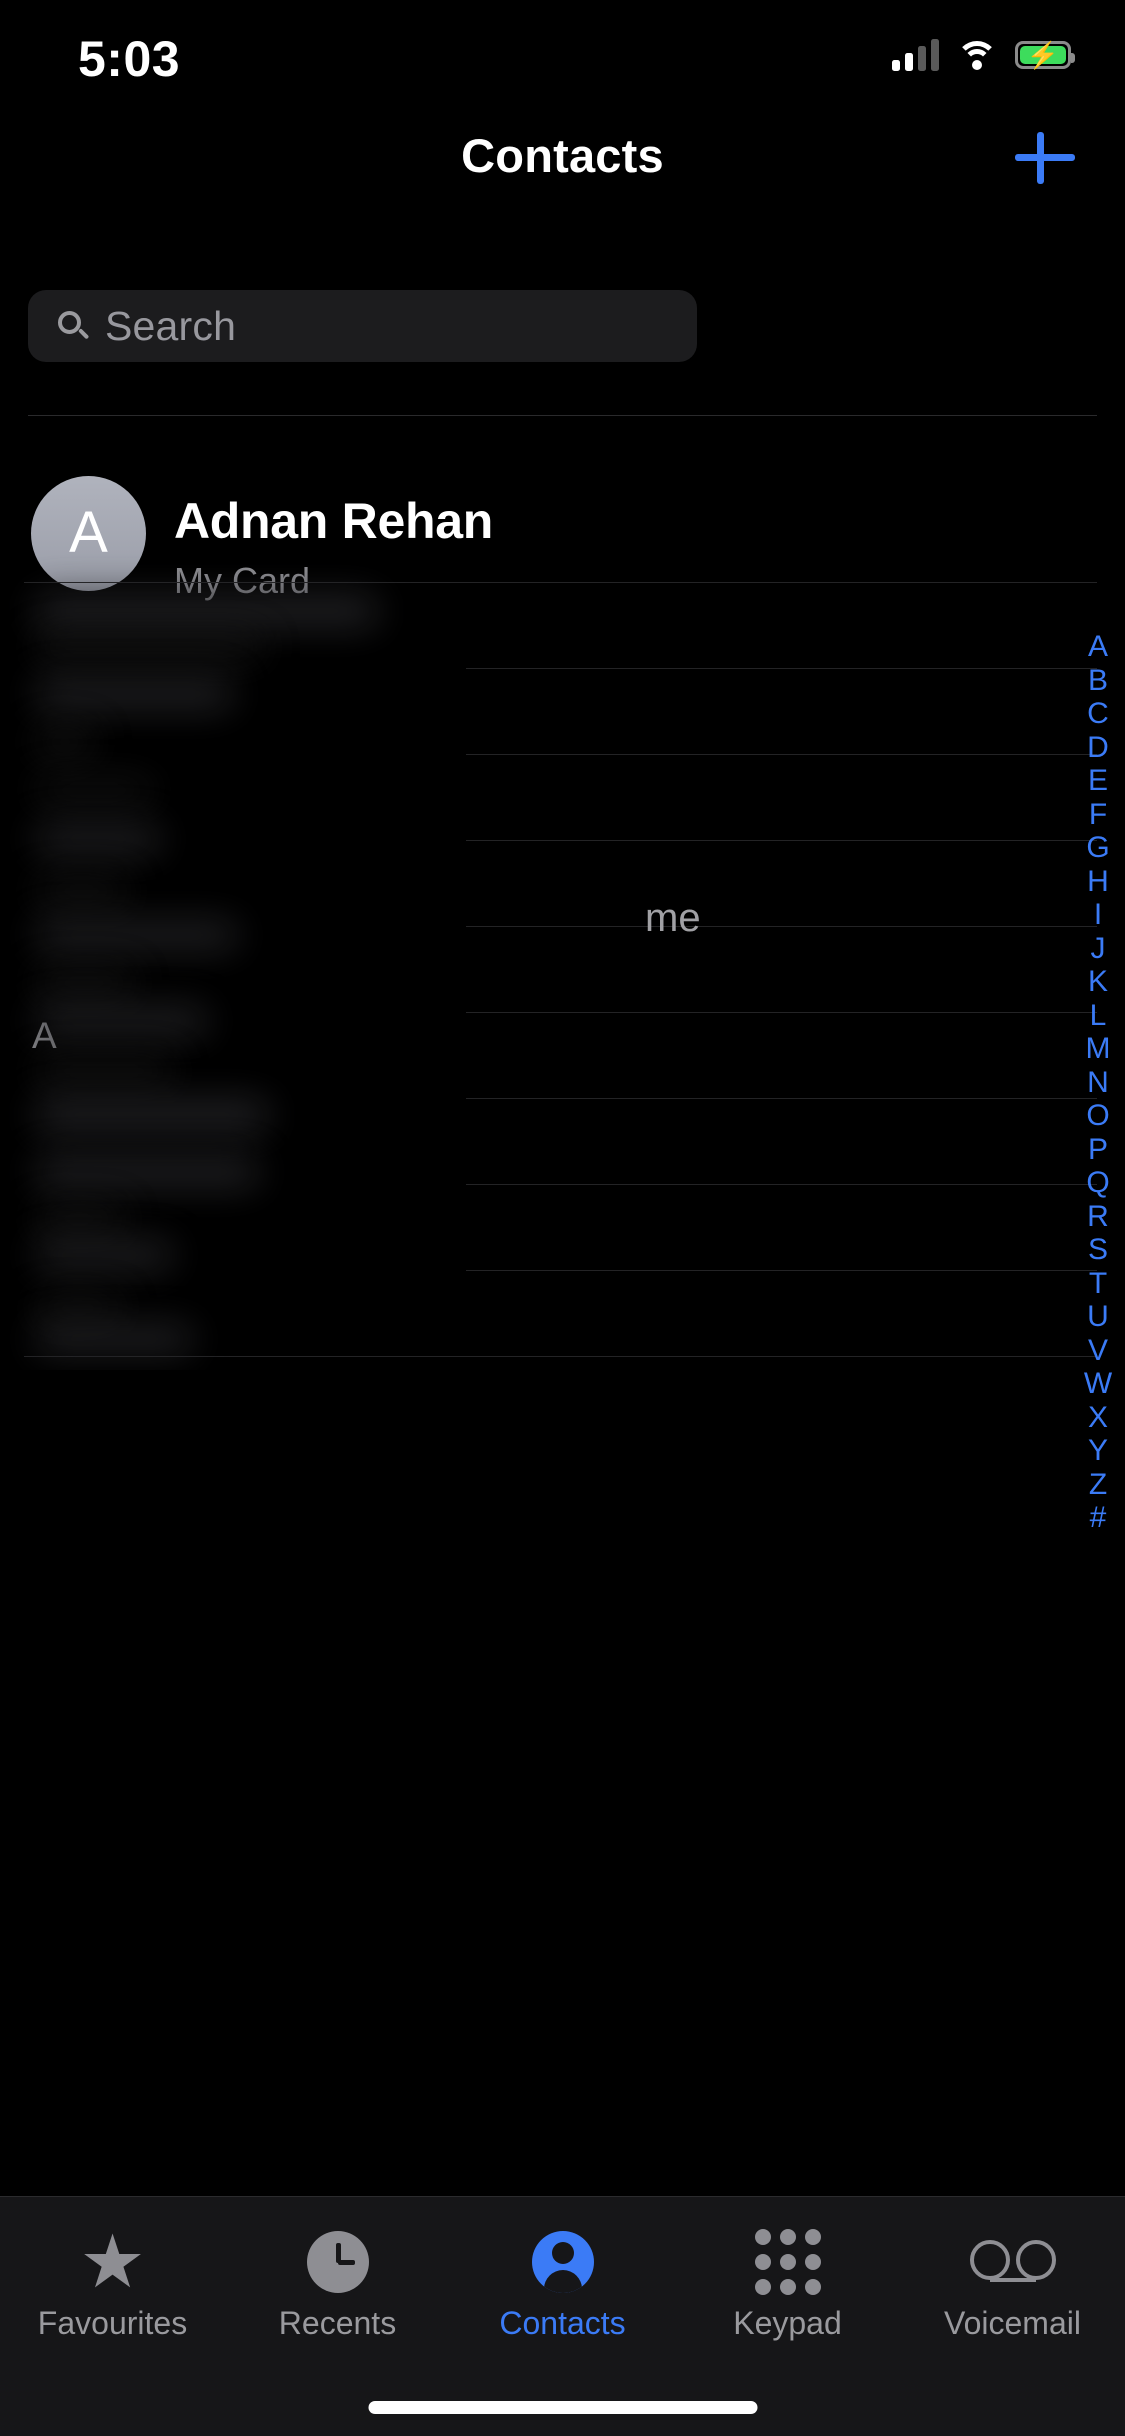 The image size is (1125, 2436). Describe the element at coordinates (1098, 815) in the screenshot. I see `alpha-index-letter: F` at that location.